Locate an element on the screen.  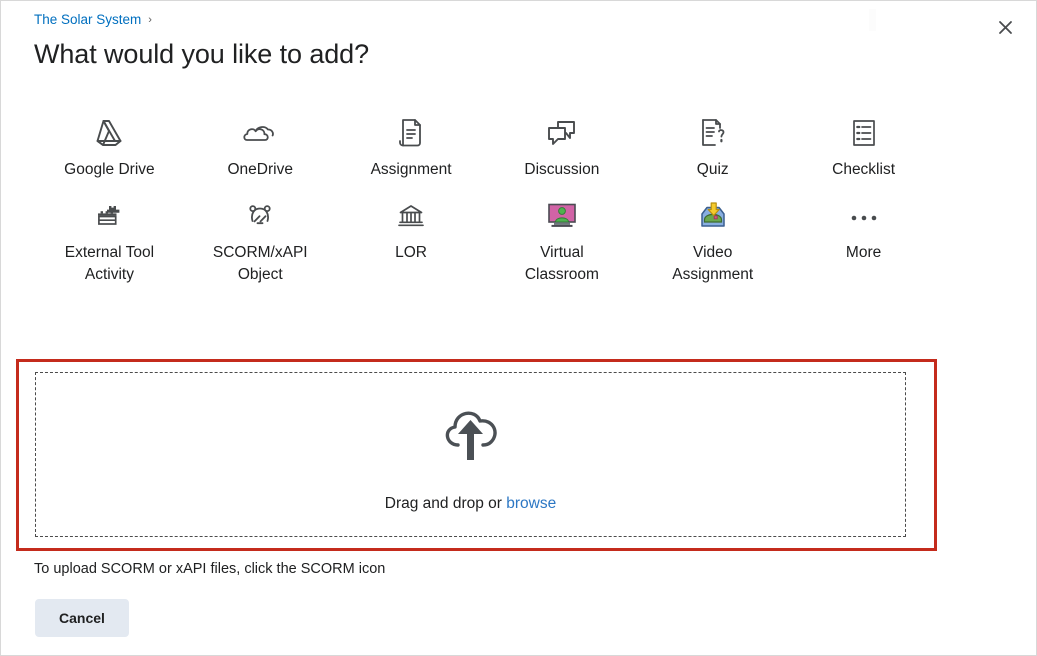
tile-label: OneDrive is located at coordinates (260, 169).